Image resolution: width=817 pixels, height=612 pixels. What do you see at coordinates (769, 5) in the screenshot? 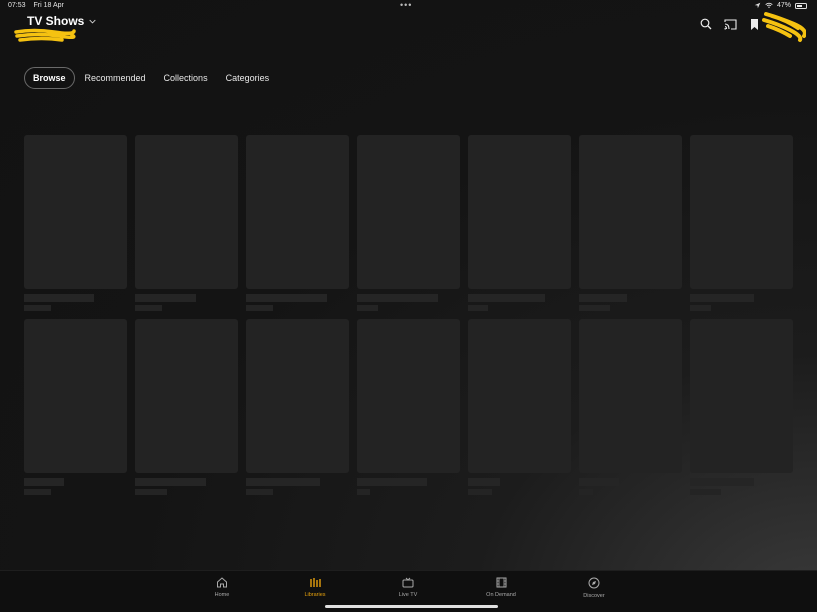
I see `wifi-icon` at bounding box center [769, 5].